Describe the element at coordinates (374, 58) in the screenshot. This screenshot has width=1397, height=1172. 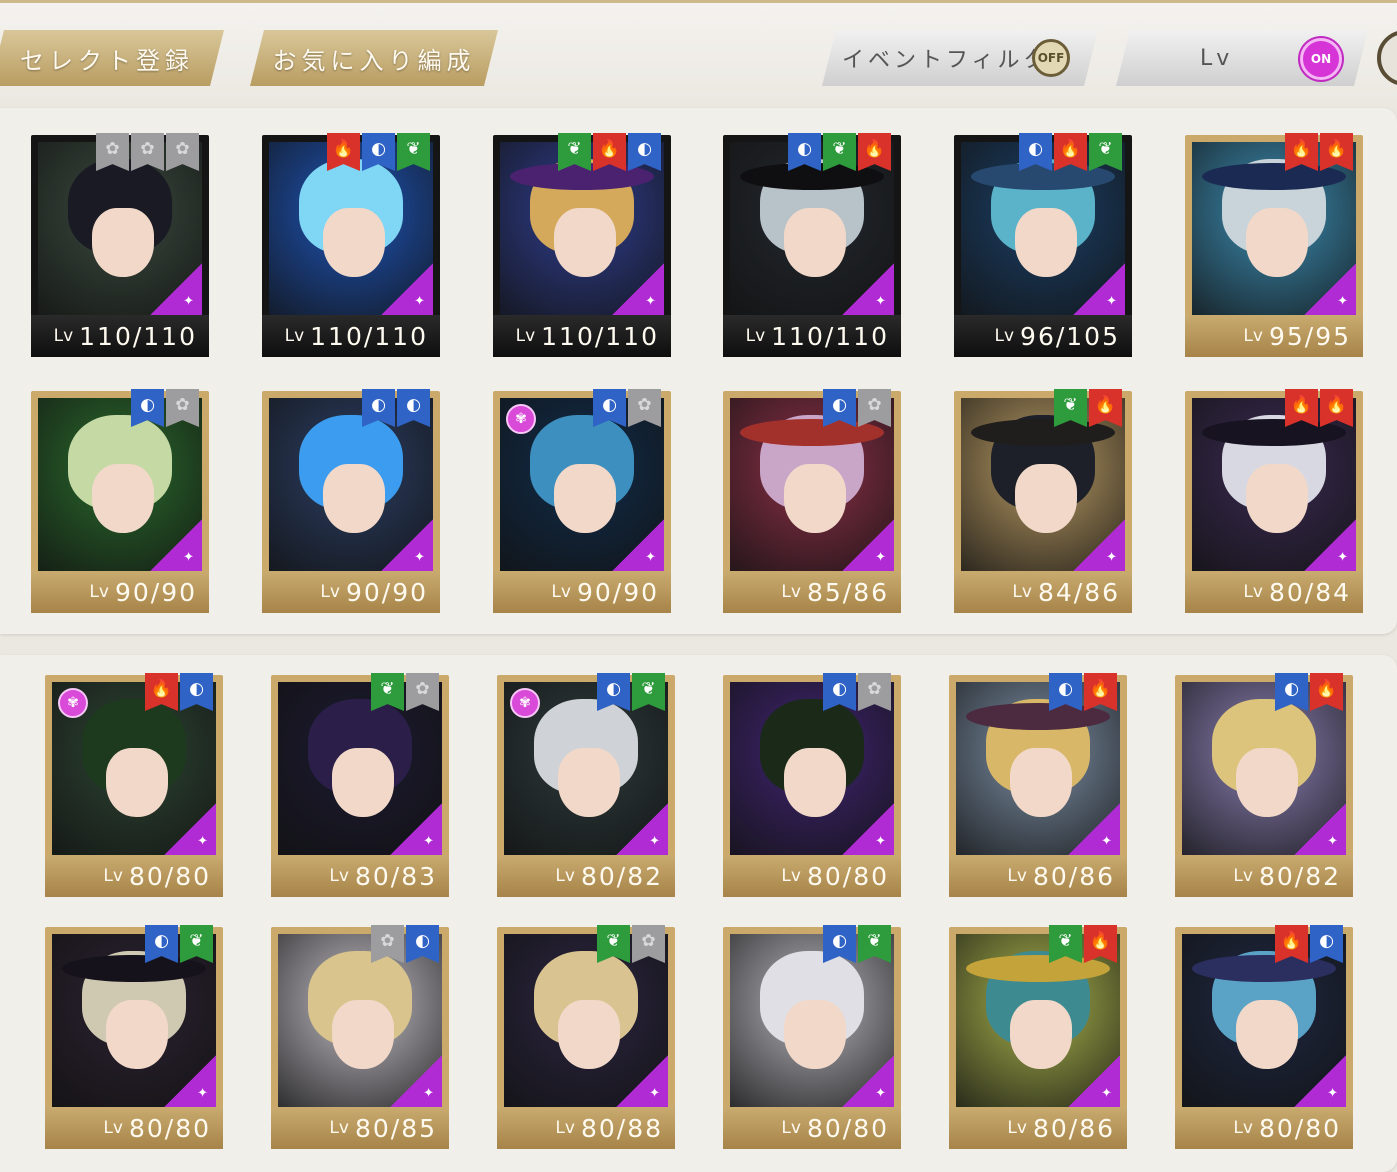
I see `favorite-formation-button: お気に入り編成` at that location.